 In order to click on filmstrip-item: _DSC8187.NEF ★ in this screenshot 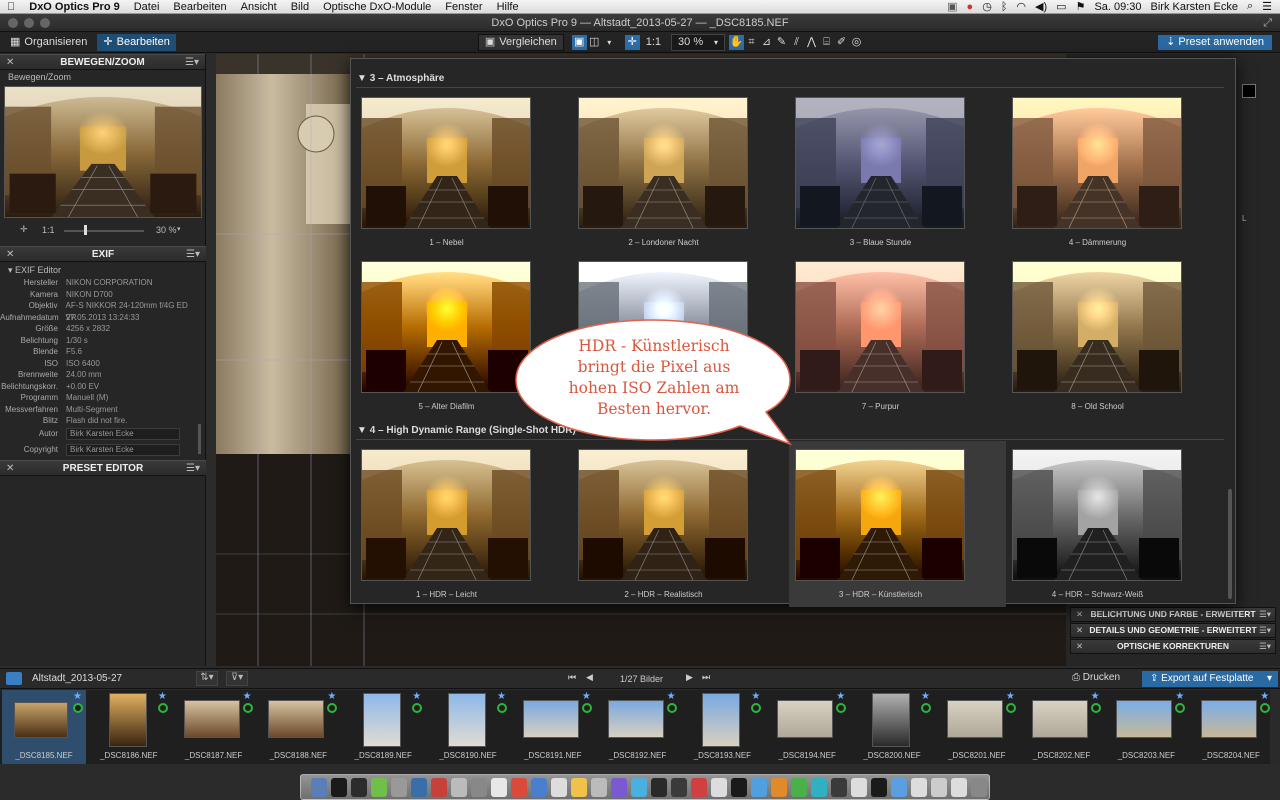, I will do `click(214, 727)`.